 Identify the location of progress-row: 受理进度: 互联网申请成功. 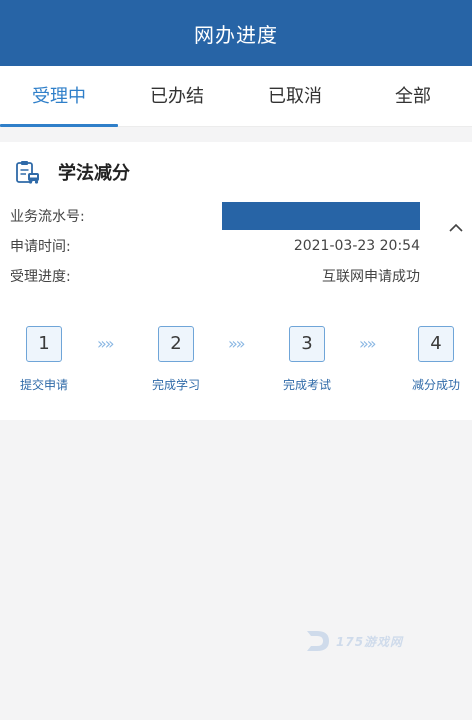
(215, 276).